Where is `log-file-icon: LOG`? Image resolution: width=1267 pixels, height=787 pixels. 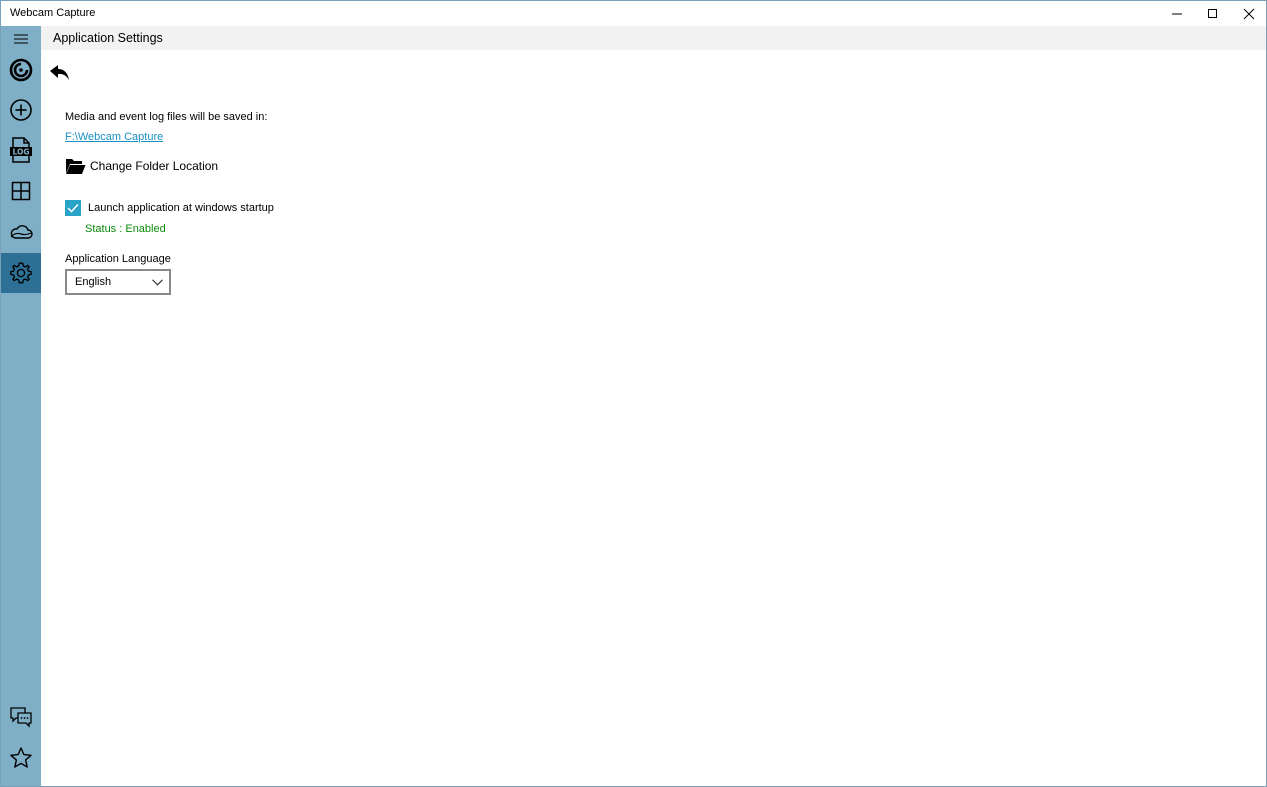 log-file-icon: LOG is located at coordinates (21, 150).